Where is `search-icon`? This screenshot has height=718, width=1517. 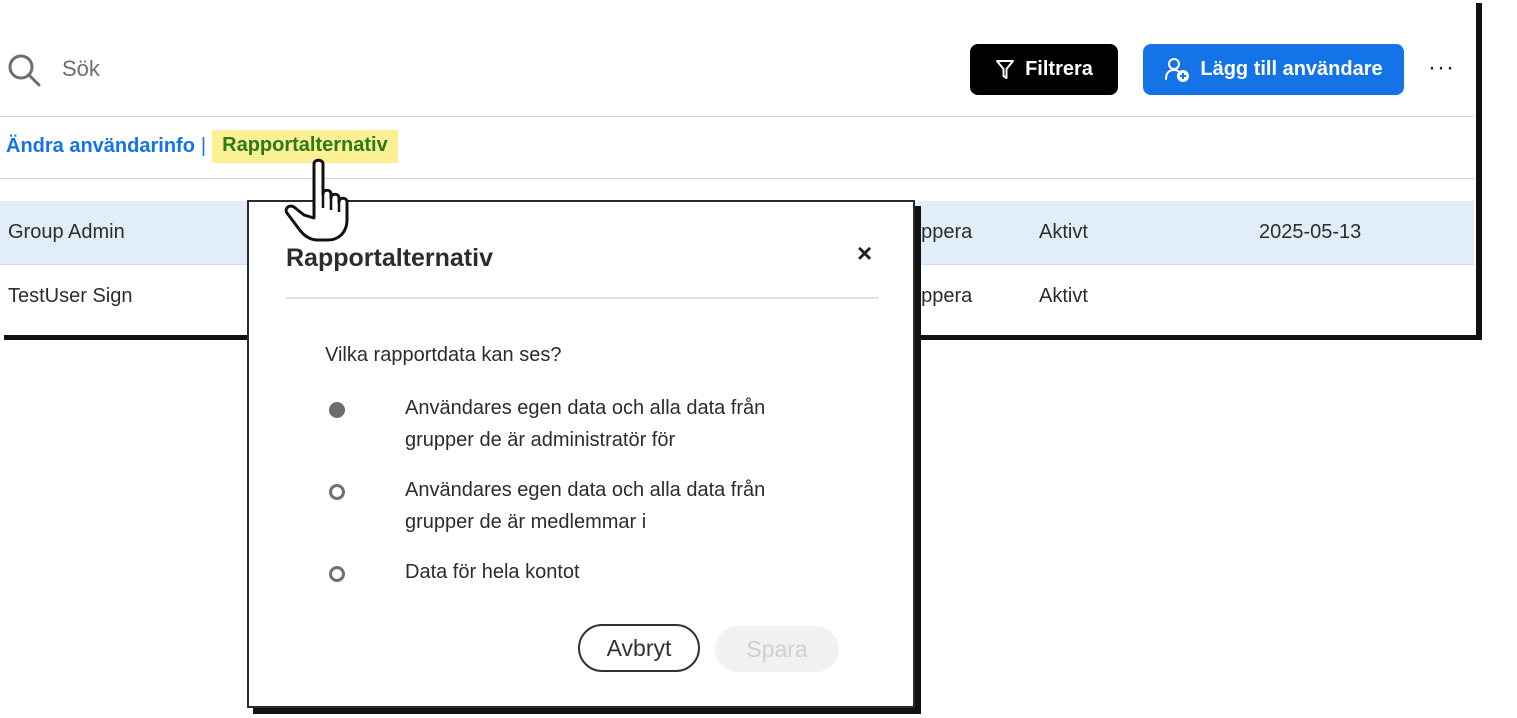 search-icon is located at coordinates (24, 70).